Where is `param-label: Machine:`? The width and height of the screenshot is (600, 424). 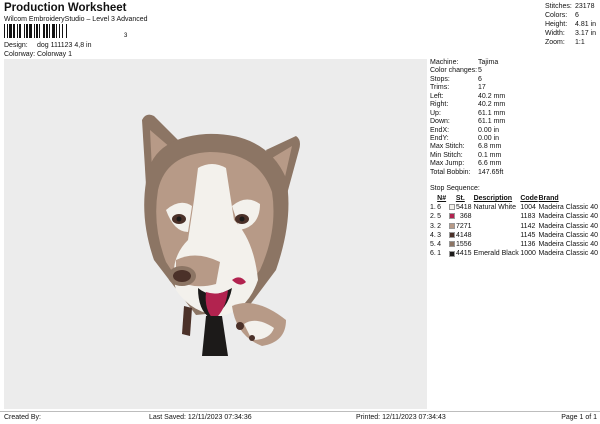
param-label: Machine: is located at coordinates (444, 62).